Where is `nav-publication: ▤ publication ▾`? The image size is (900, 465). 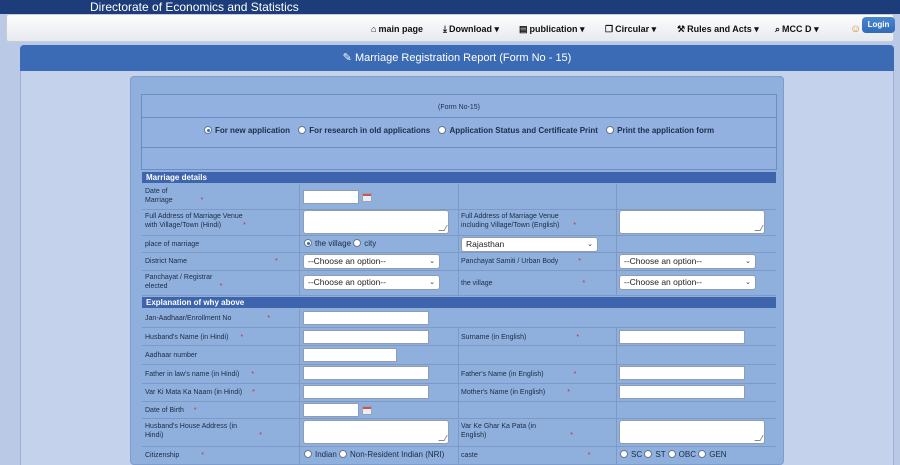 nav-publication: ▤ publication ▾ is located at coordinates (552, 29).